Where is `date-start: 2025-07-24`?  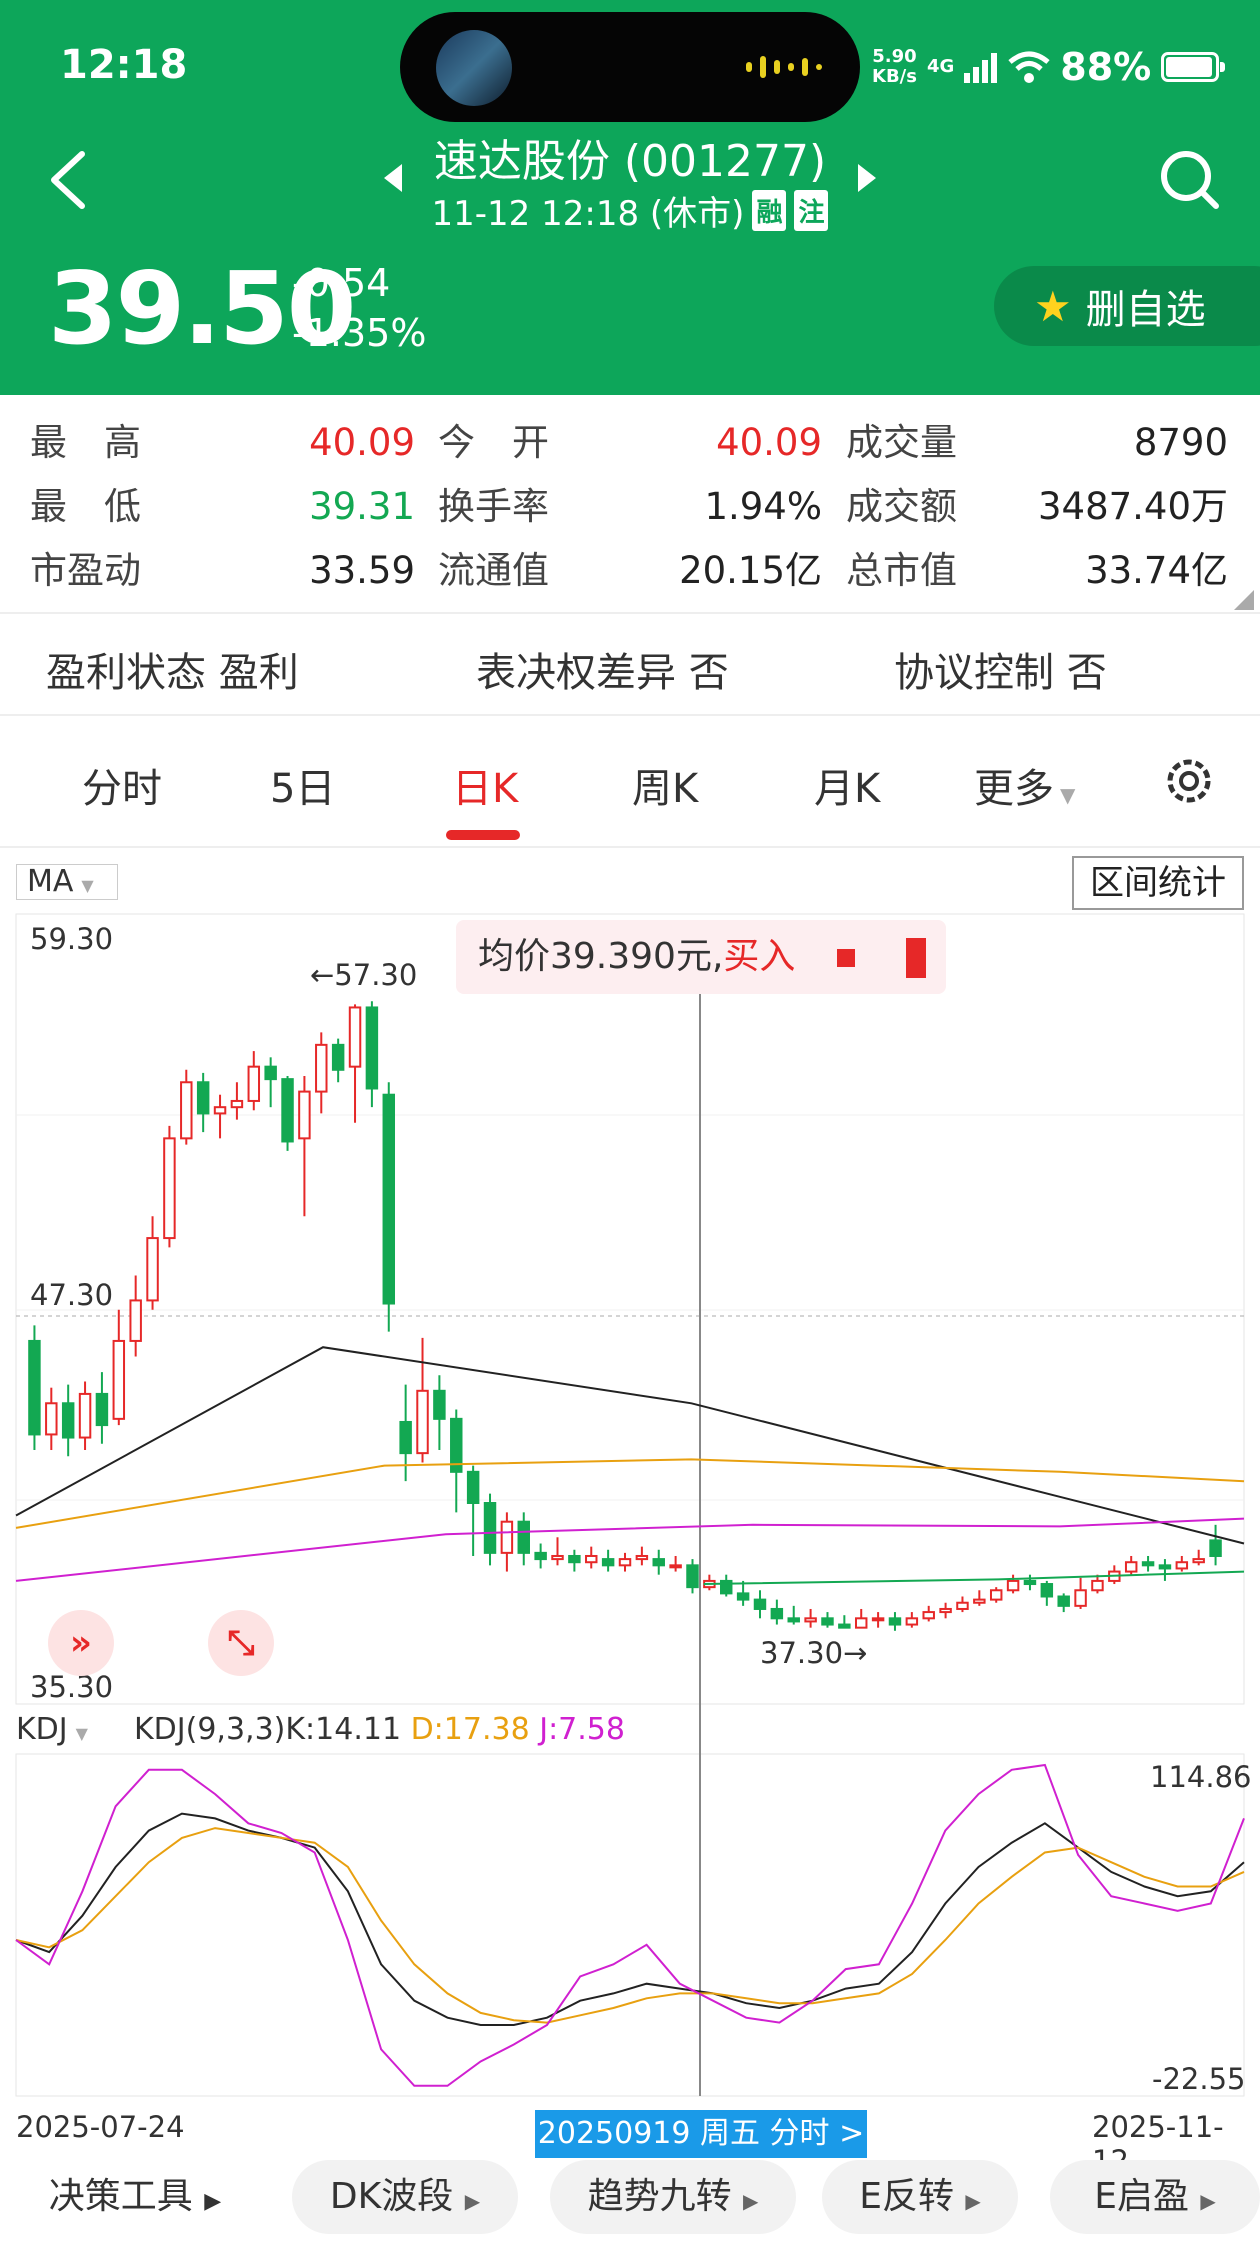 date-start: 2025-07-24 is located at coordinates (100, 2127).